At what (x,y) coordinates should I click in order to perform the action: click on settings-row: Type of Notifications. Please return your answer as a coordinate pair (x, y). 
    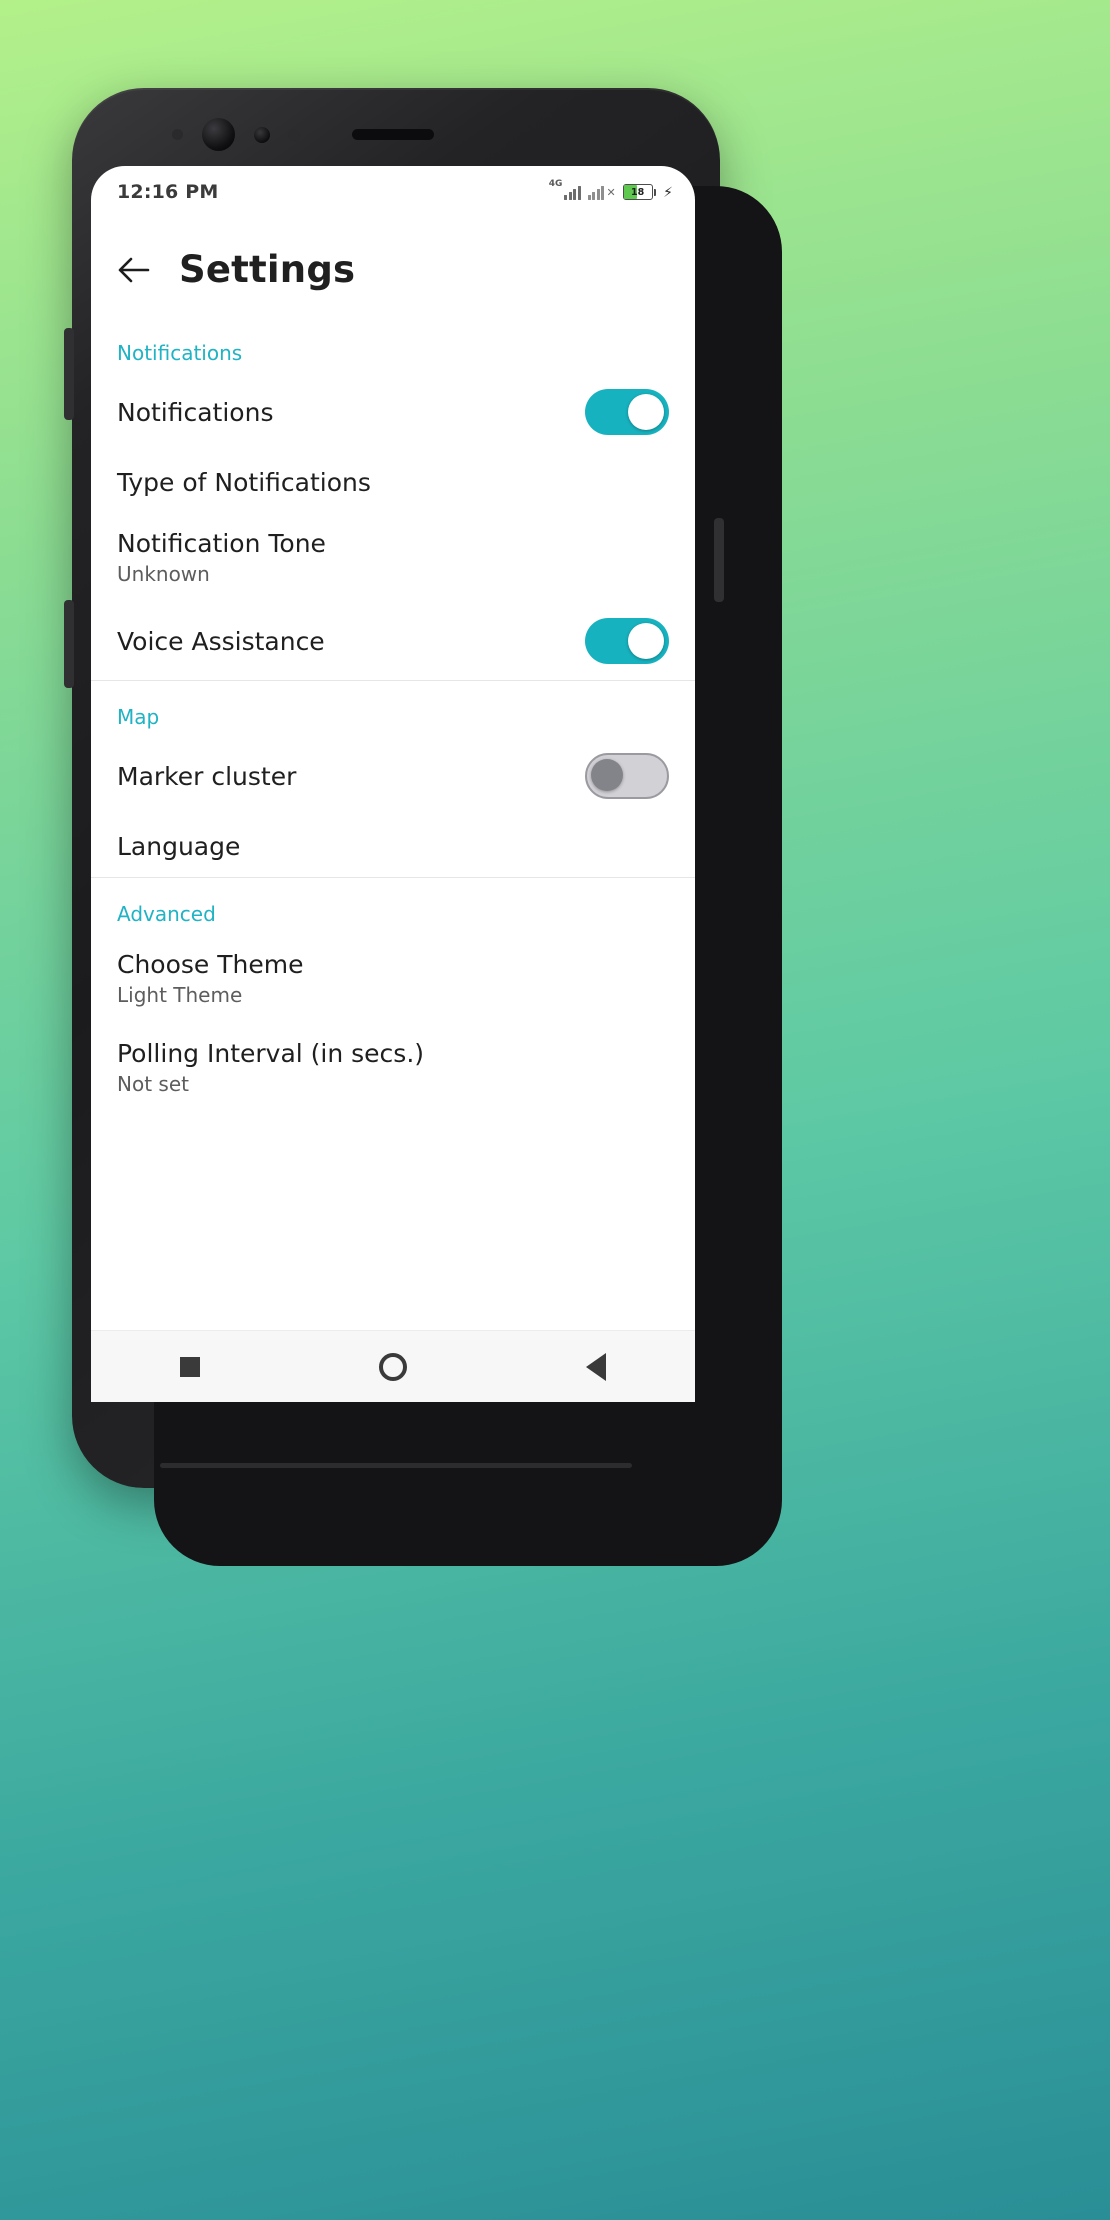
    Looking at the image, I should click on (393, 482).